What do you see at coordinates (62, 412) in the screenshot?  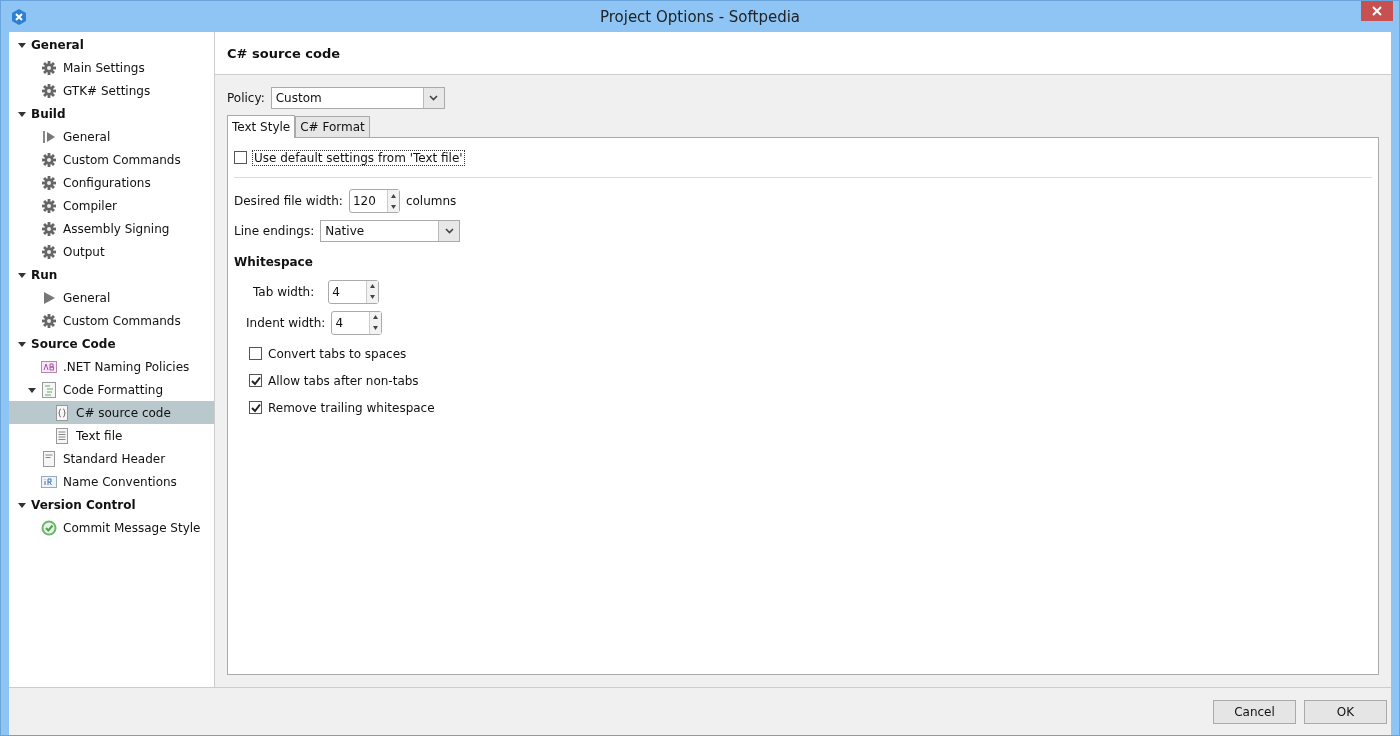 I see `braces-icon` at bounding box center [62, 412].